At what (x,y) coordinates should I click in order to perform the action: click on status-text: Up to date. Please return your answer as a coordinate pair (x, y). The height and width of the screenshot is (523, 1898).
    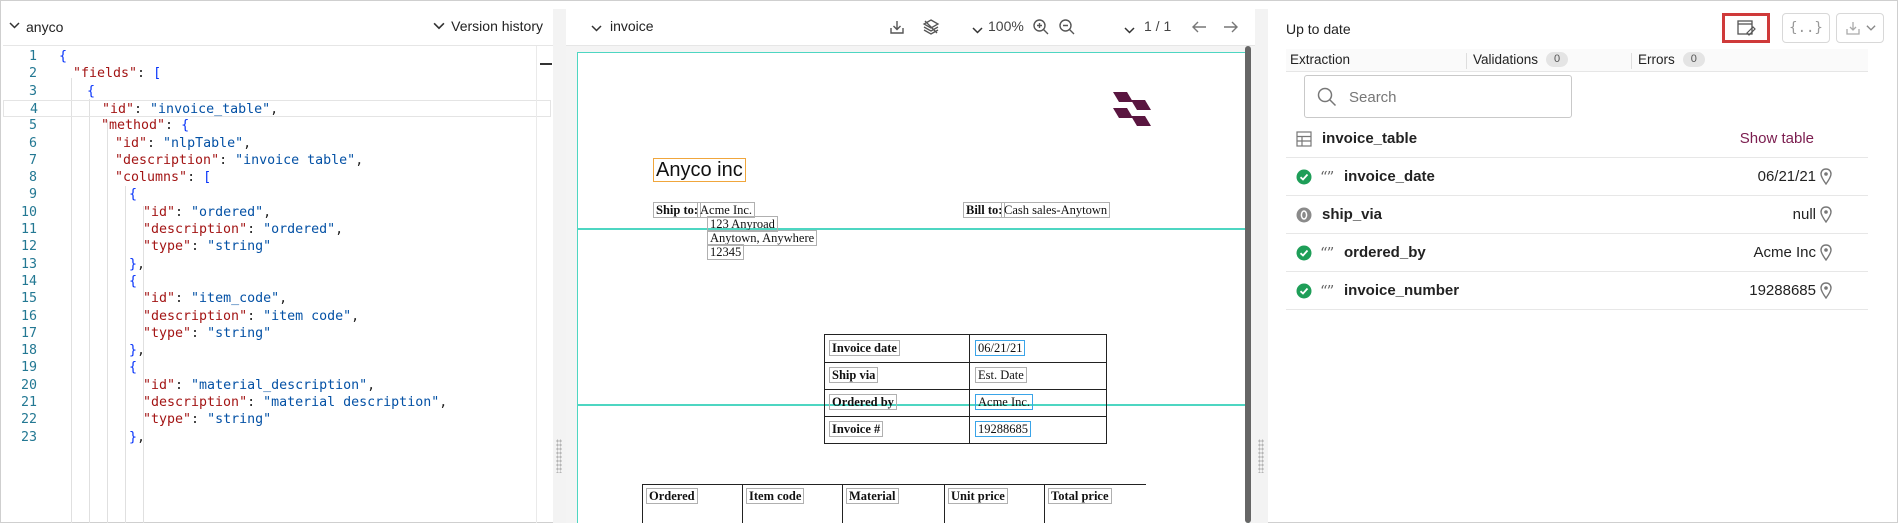
    Looking at the image, I should click on (1318, 29).